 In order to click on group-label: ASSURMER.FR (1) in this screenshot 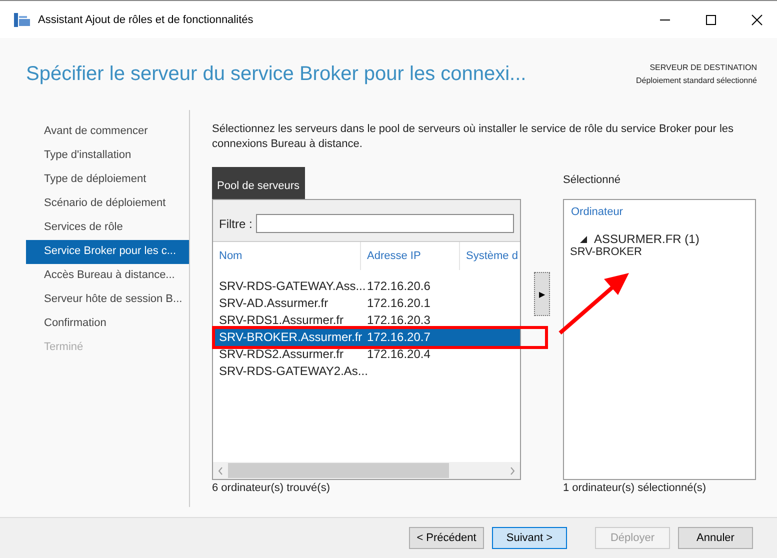, I will do `click(647, 239)`.